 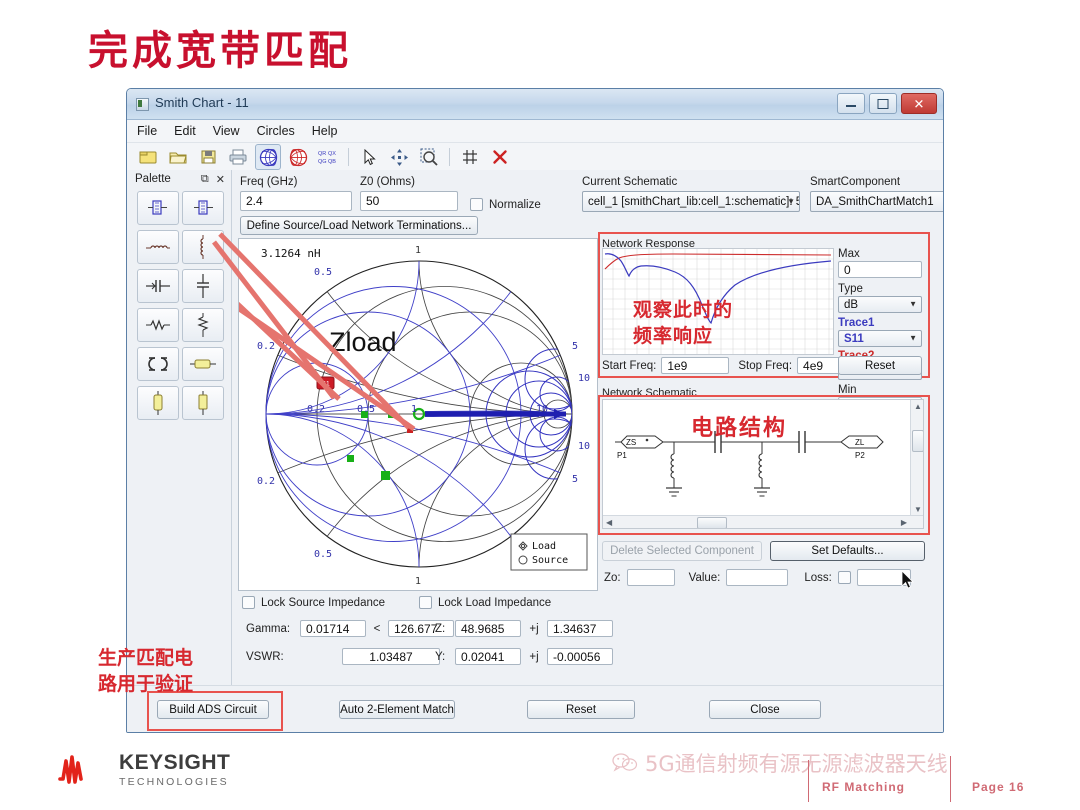 What do you see at coordinates (298, 157) in the screenshot?
I see `smith-chart-y-icon` at bounding box center [298, 157].